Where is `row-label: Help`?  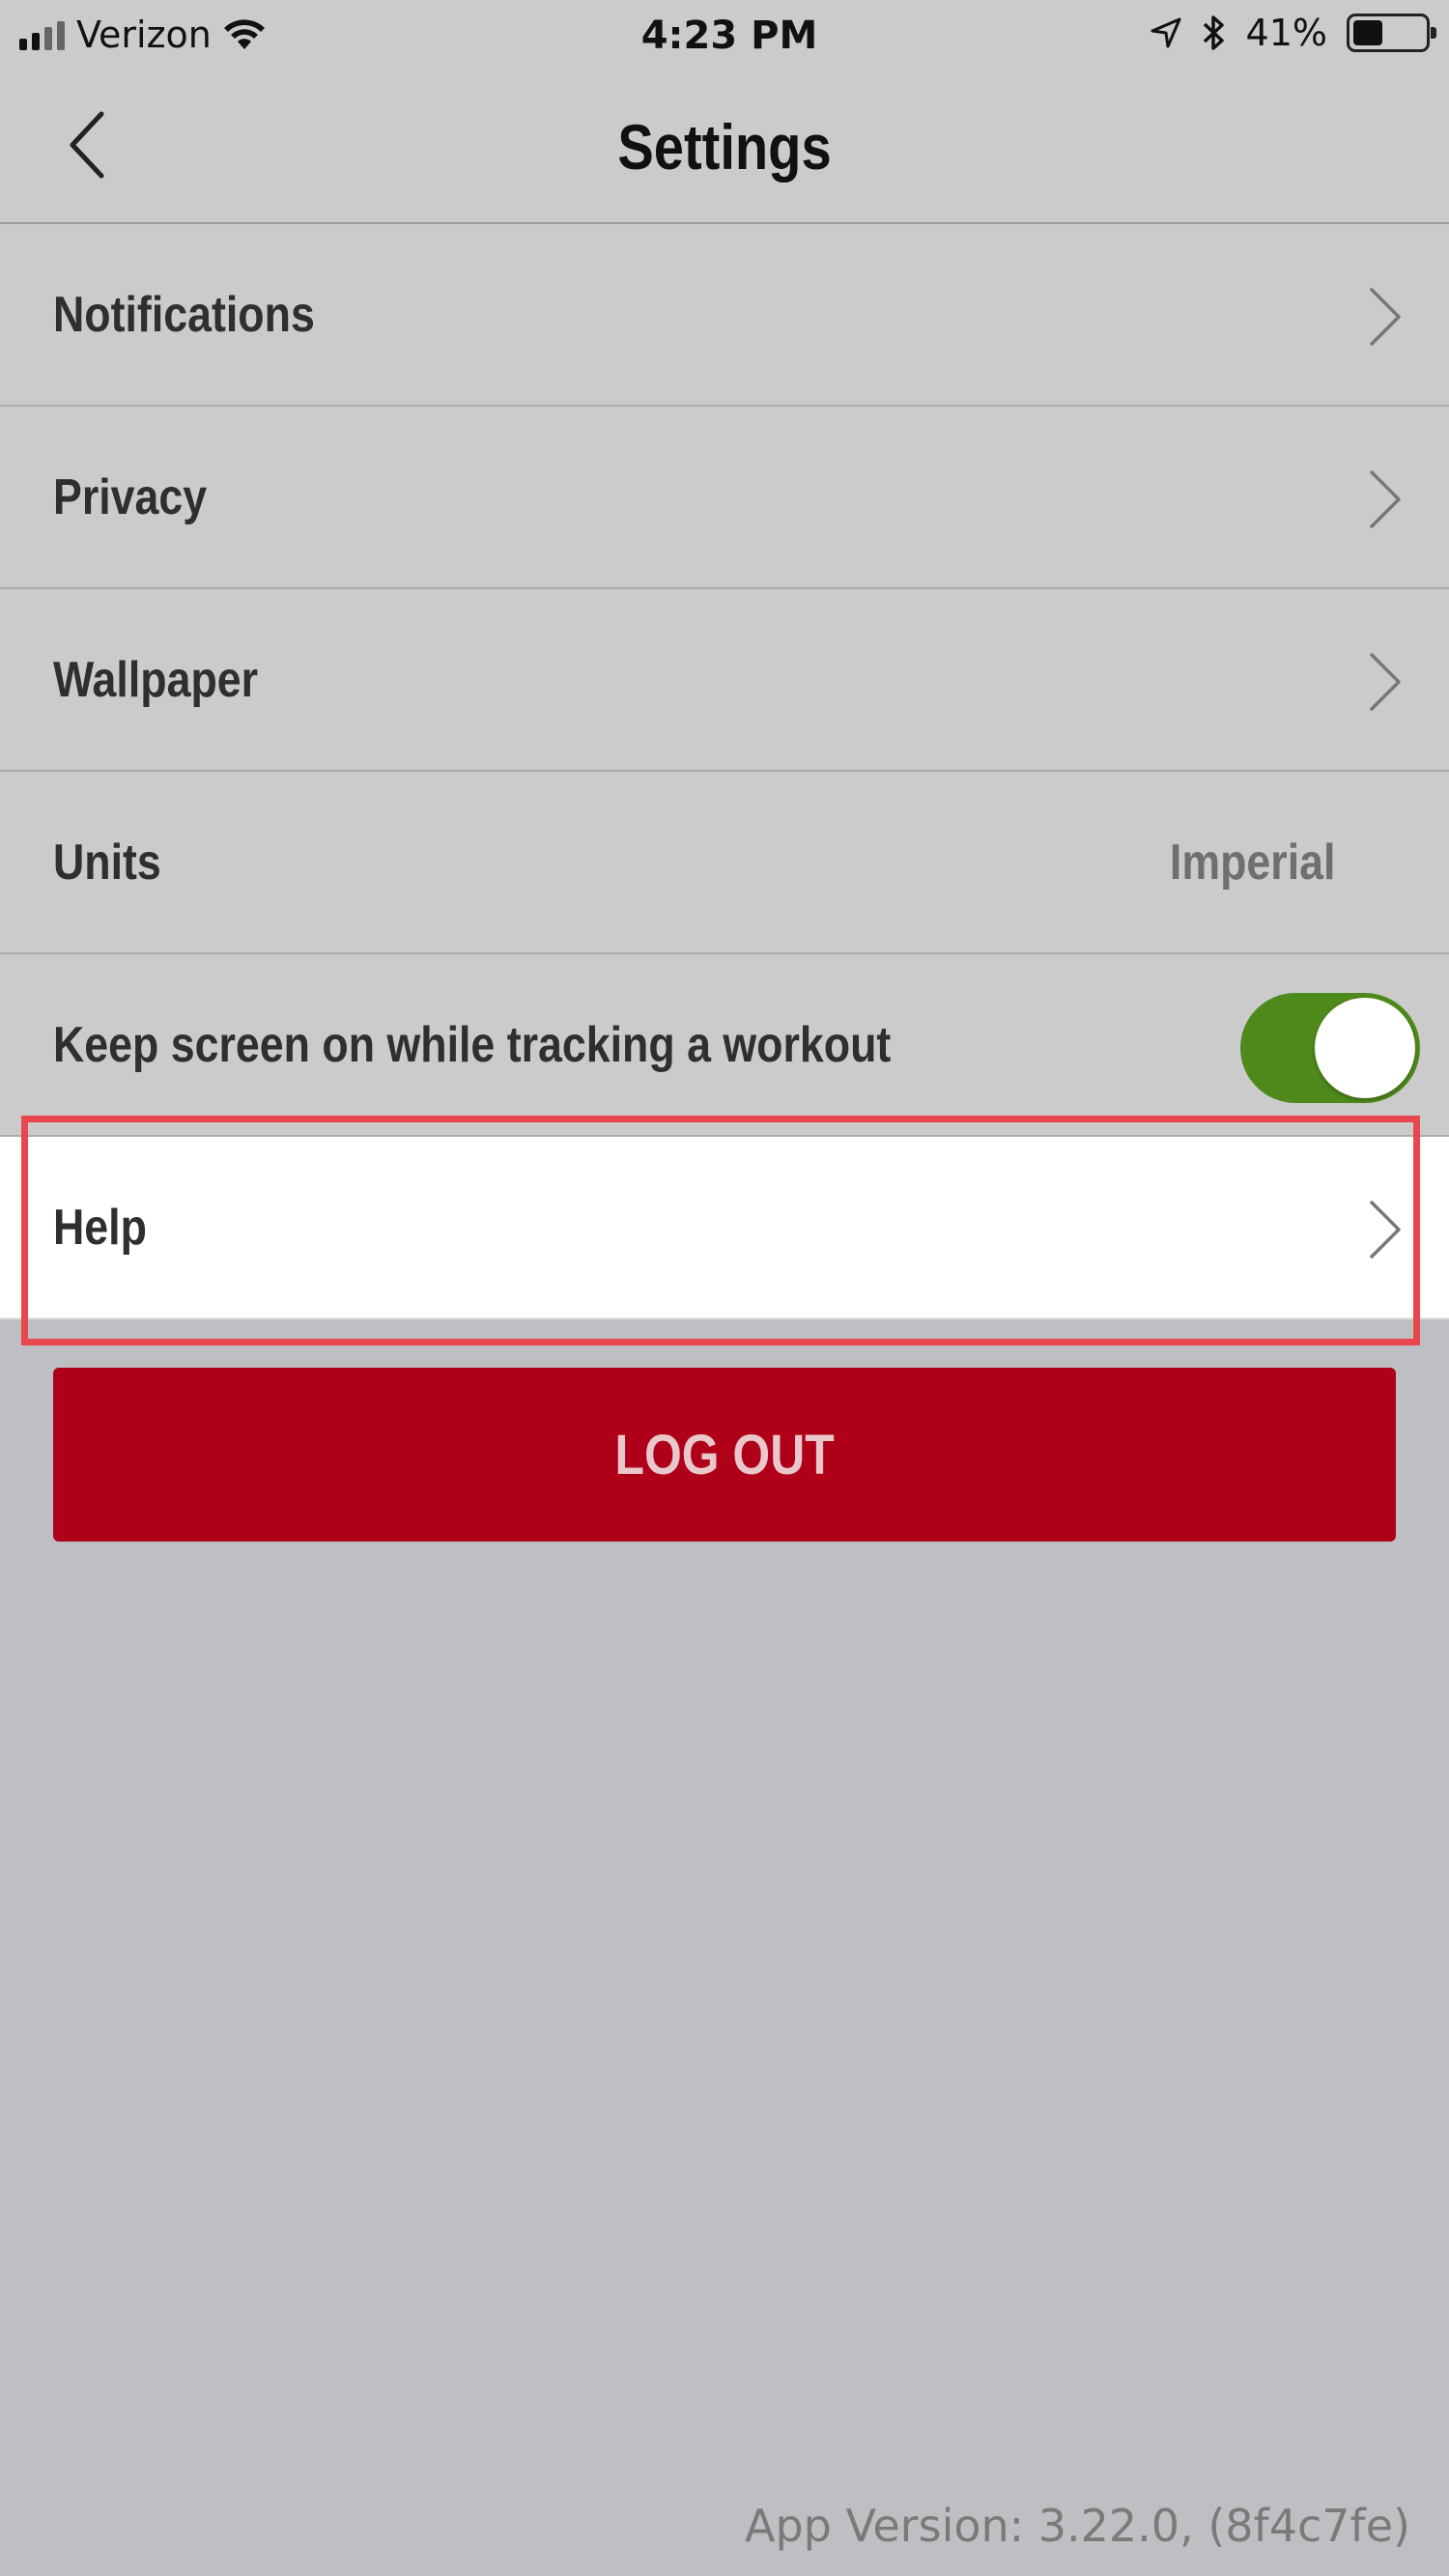 row-label: Help is located at coordinates (100, 1227).